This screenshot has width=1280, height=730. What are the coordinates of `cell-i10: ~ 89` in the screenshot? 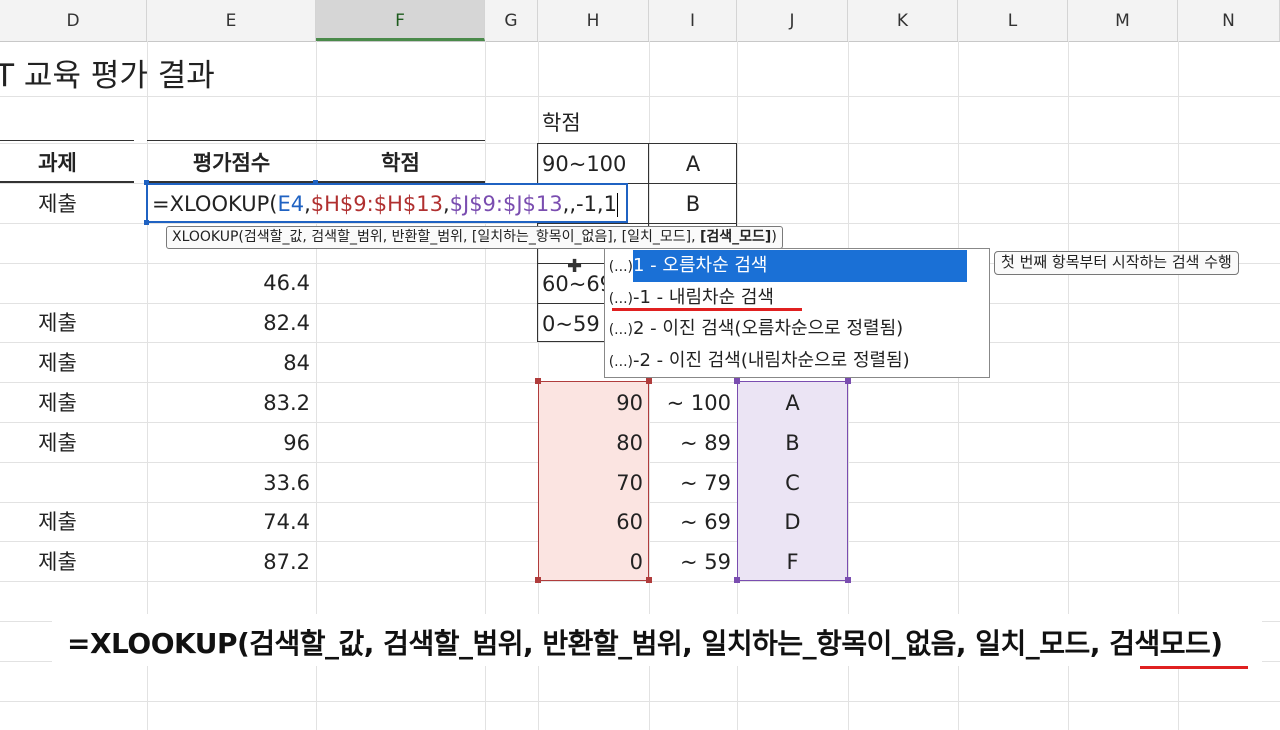 It's located at (693, 442).